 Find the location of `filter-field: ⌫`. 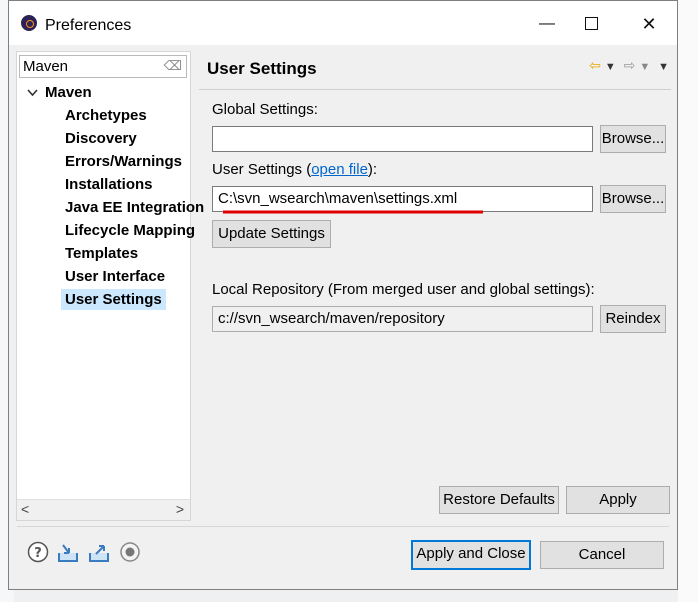

filter-field: ⌫ is located at coordinates (103, 66).